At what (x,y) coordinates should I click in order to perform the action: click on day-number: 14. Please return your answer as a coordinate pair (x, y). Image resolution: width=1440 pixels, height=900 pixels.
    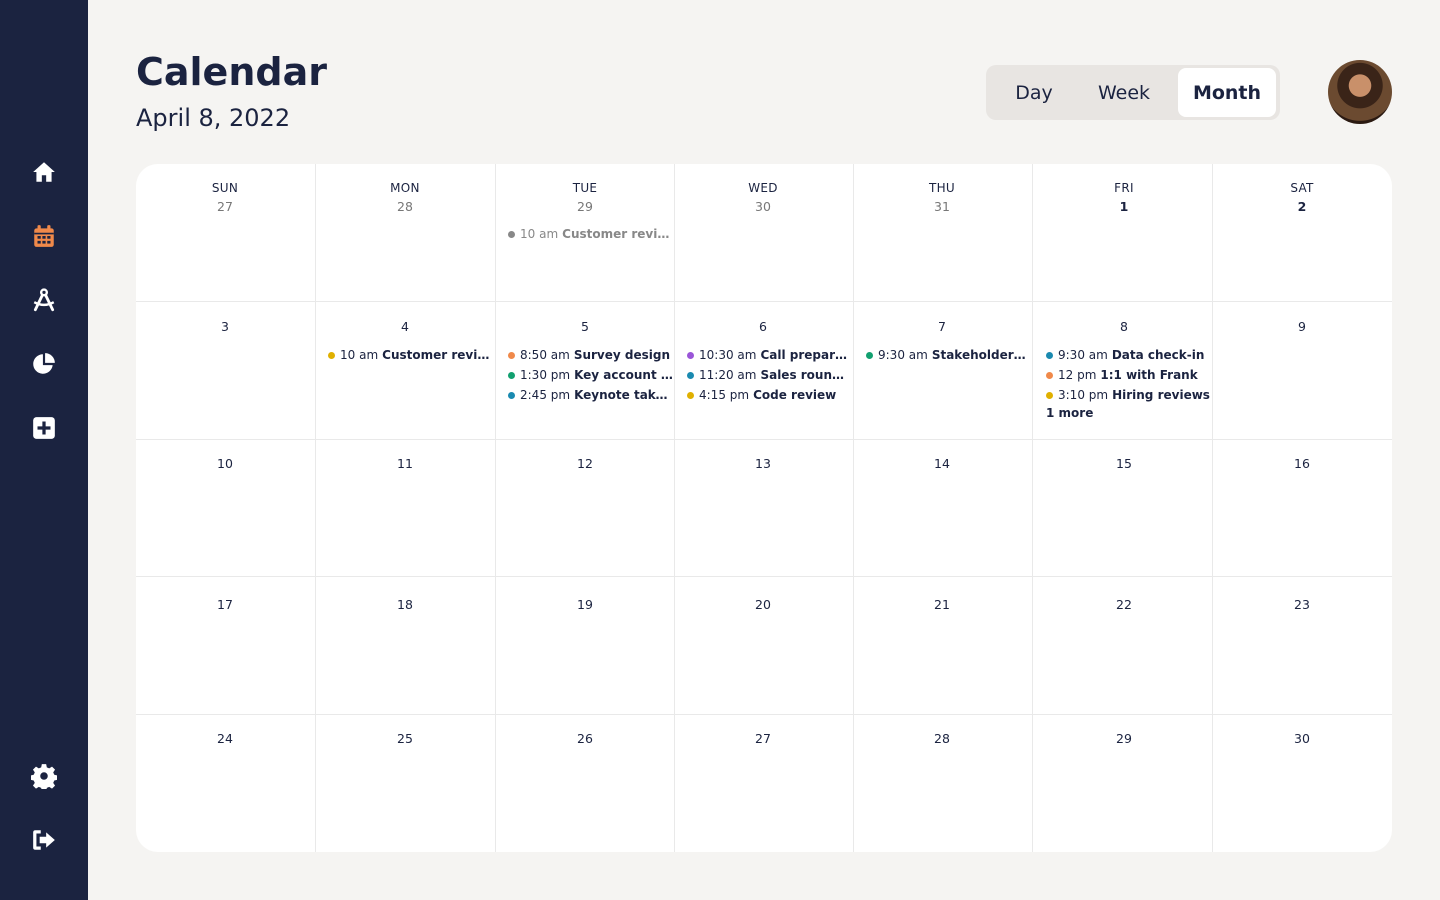
    Looking at the image, I should click on (942, 463).